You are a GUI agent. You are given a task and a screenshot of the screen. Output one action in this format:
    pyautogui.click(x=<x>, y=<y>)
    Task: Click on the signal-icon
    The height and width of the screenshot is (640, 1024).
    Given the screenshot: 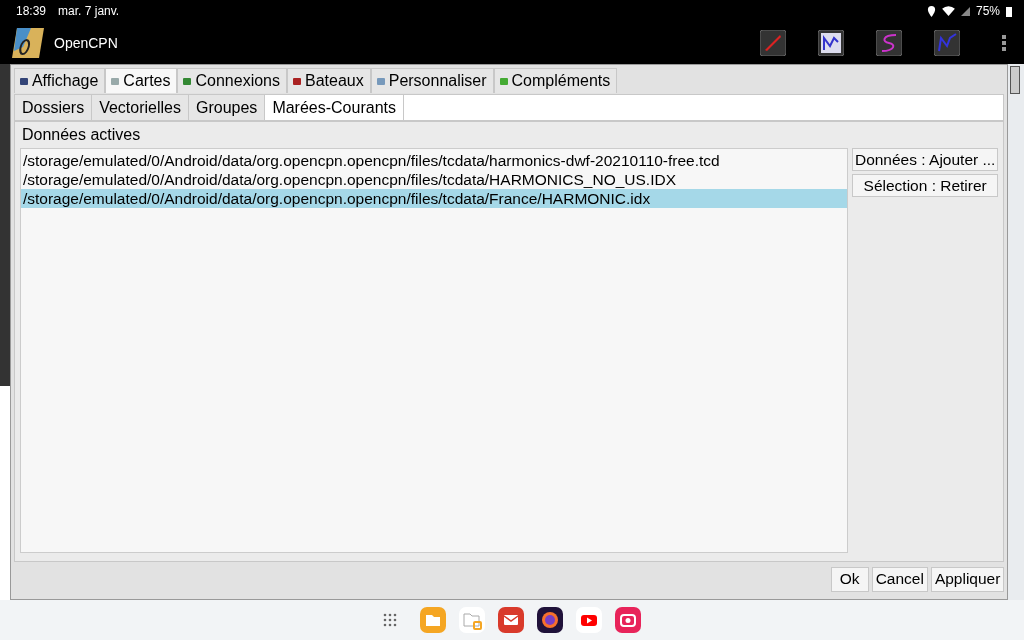 What is the action you would take?
    pyautogui.click(x=965, y=11)
    